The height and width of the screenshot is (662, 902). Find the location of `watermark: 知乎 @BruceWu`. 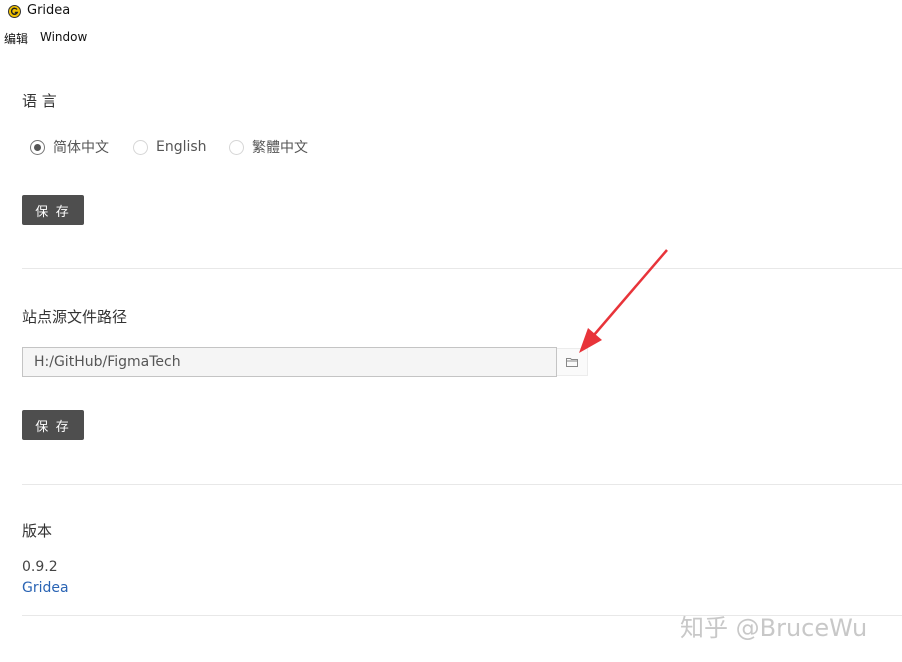

watermark: 知乎 @BruceWu is located at coordinates (774, 628).